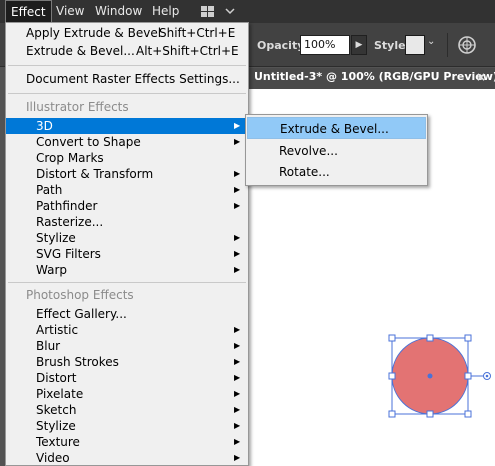 Image resolution: width=495 pixels, height=466 pixels. Describe the element at coordinates (247, 11) in the screenshot. I see `menu-bar: Effect View Window Help` at that location.